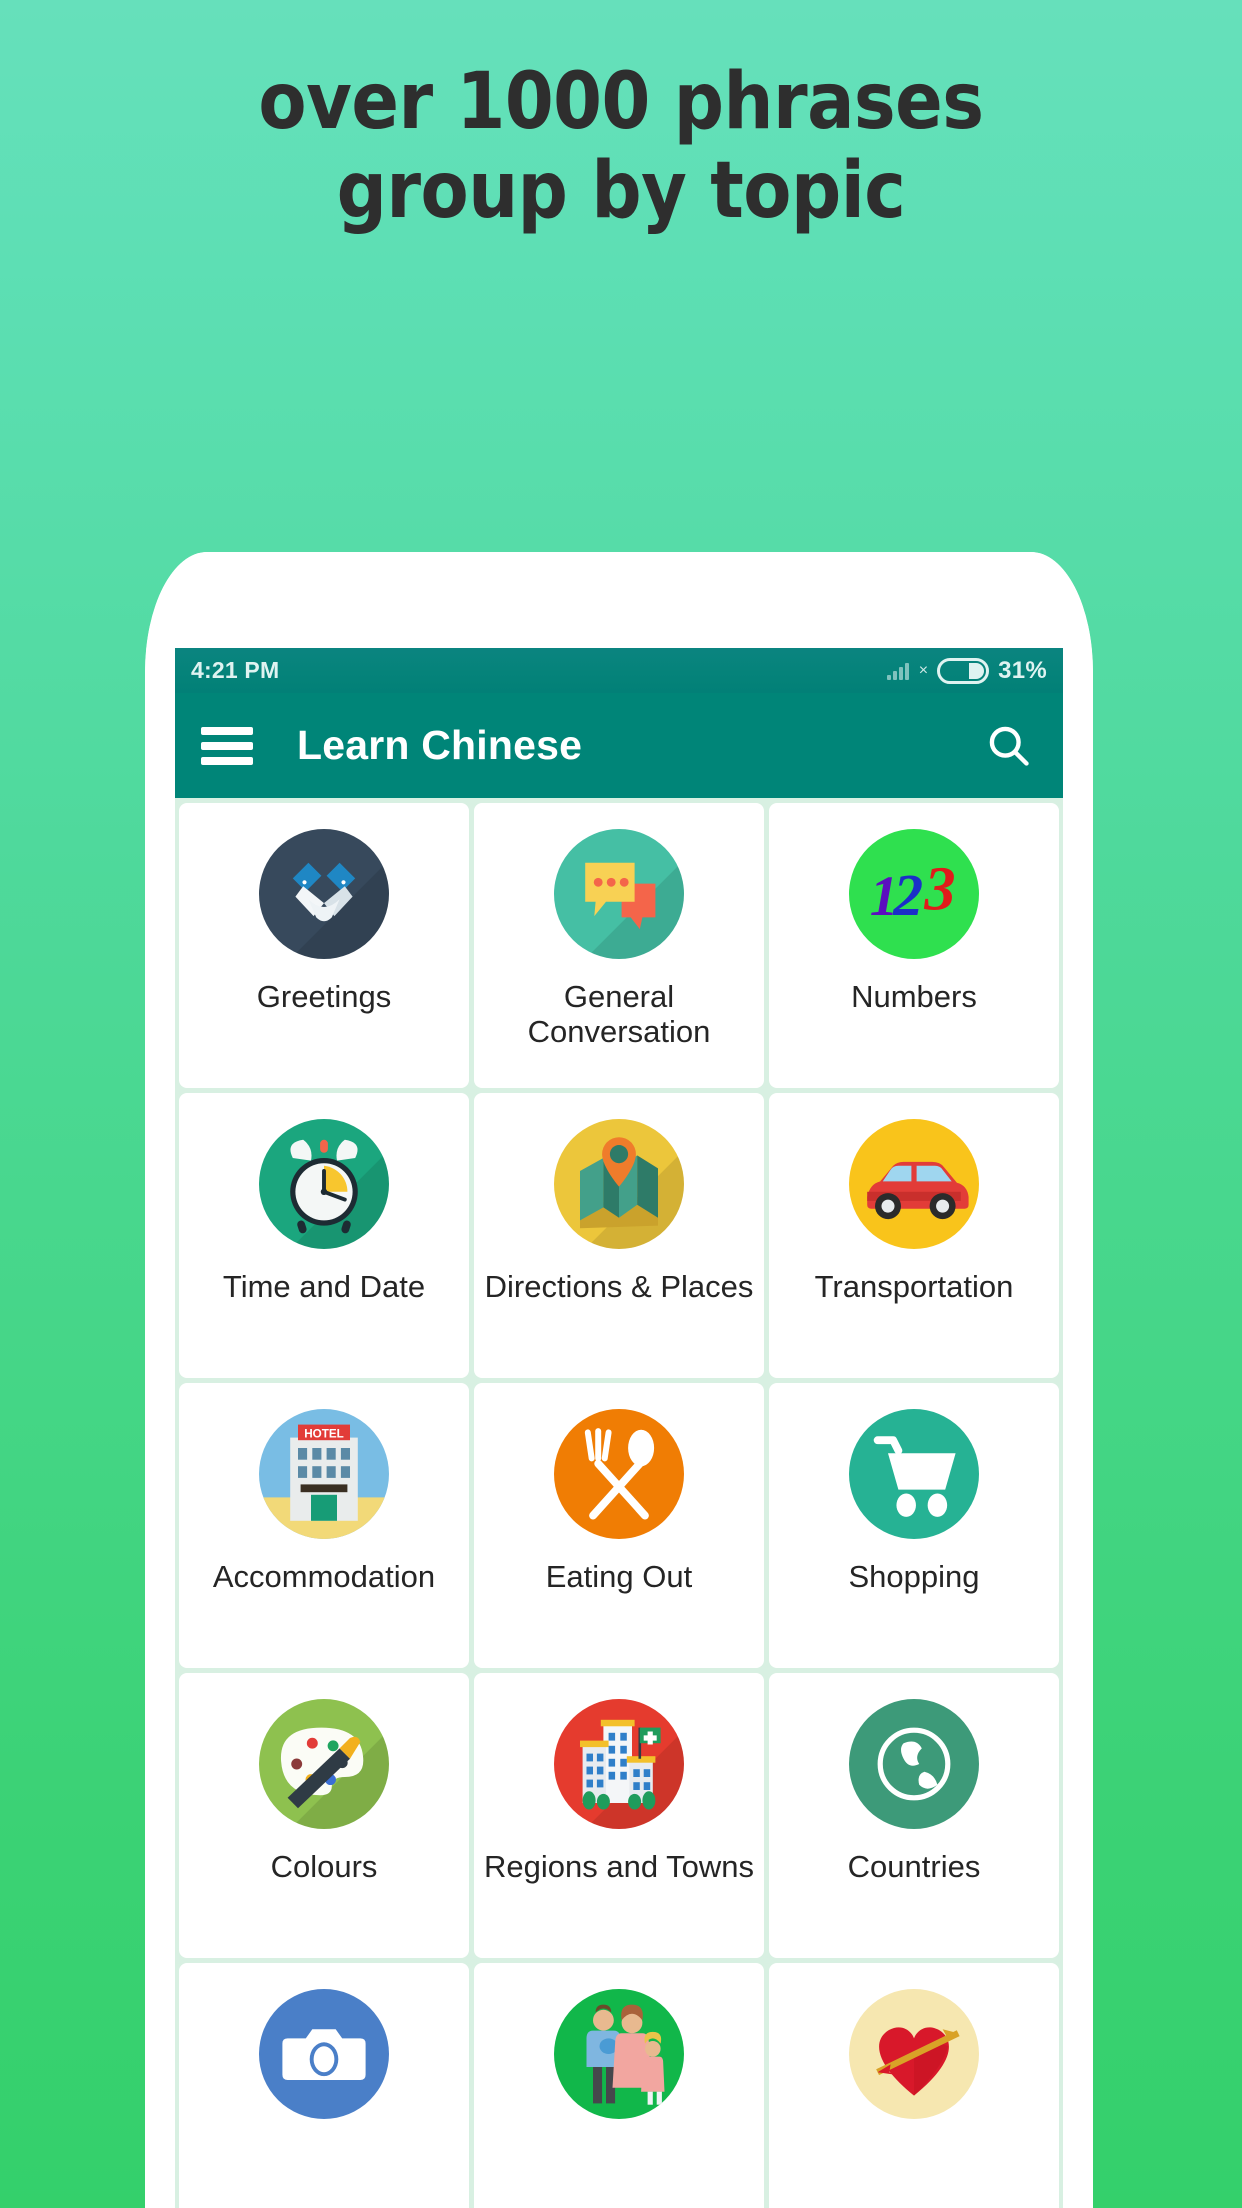 This screenshot has height=2208, width=1242. I want to click on category-tile-numbers: 1 2 3 Numbers, so click(914, 945).